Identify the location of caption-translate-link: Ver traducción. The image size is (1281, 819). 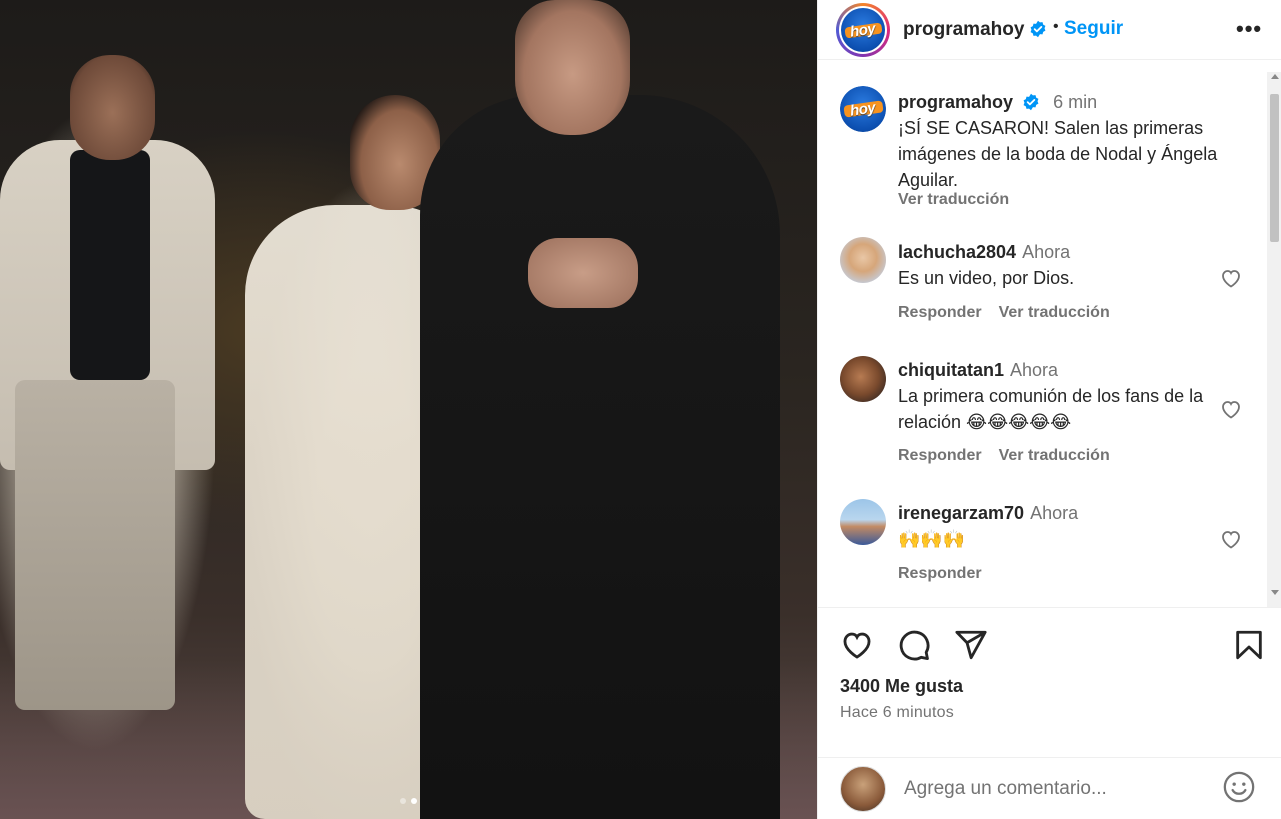
(953, 200).